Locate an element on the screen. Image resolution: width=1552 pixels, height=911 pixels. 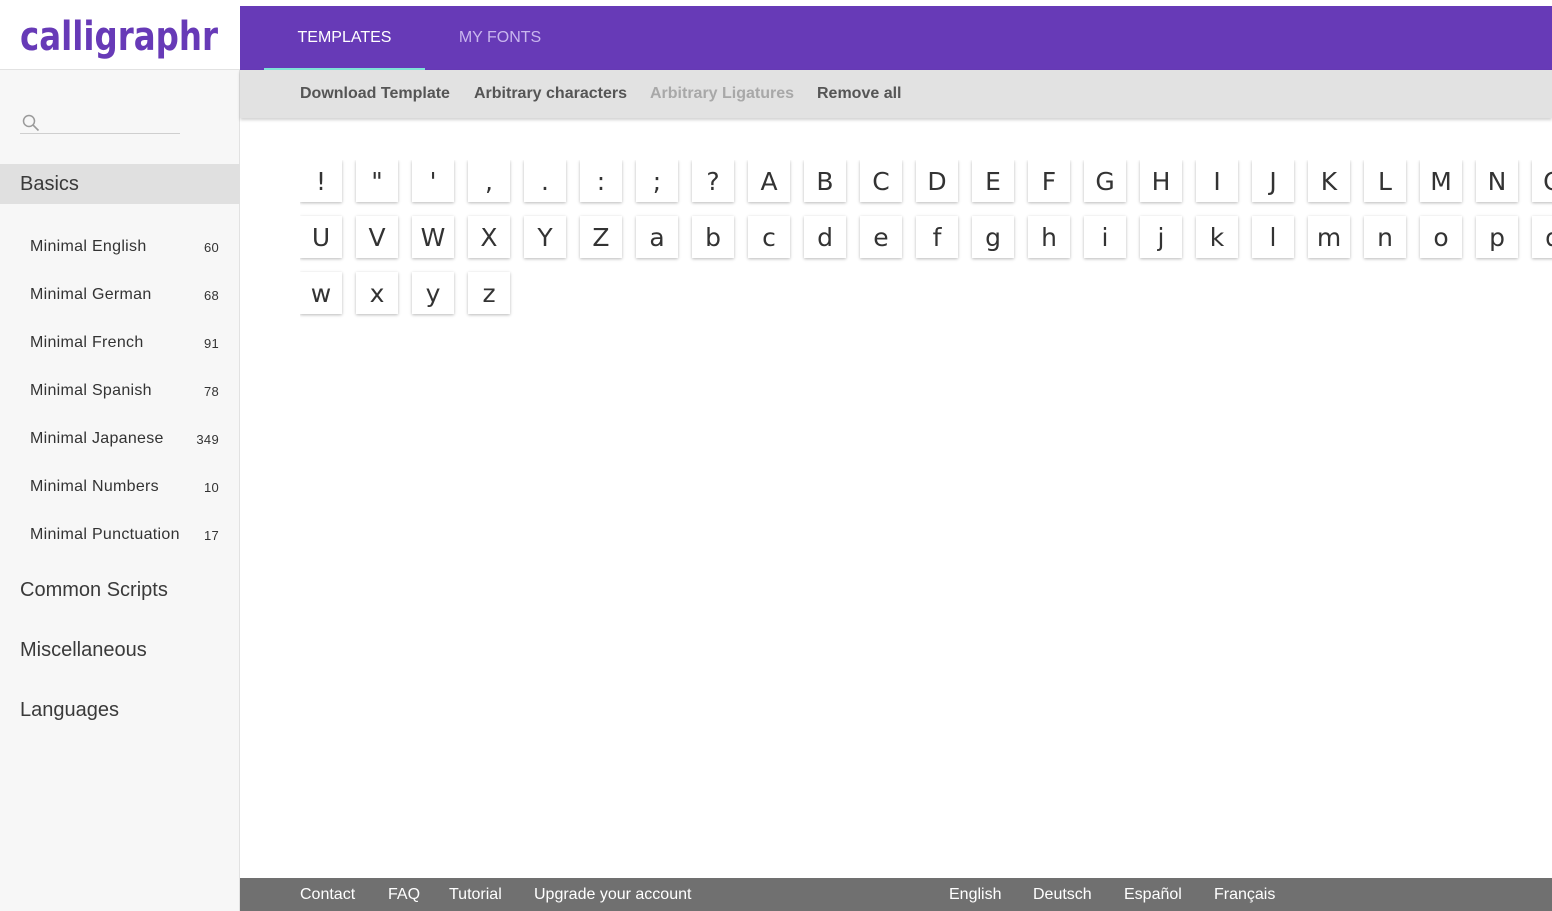
character-tile: J is located at coordinates (1273, 181).